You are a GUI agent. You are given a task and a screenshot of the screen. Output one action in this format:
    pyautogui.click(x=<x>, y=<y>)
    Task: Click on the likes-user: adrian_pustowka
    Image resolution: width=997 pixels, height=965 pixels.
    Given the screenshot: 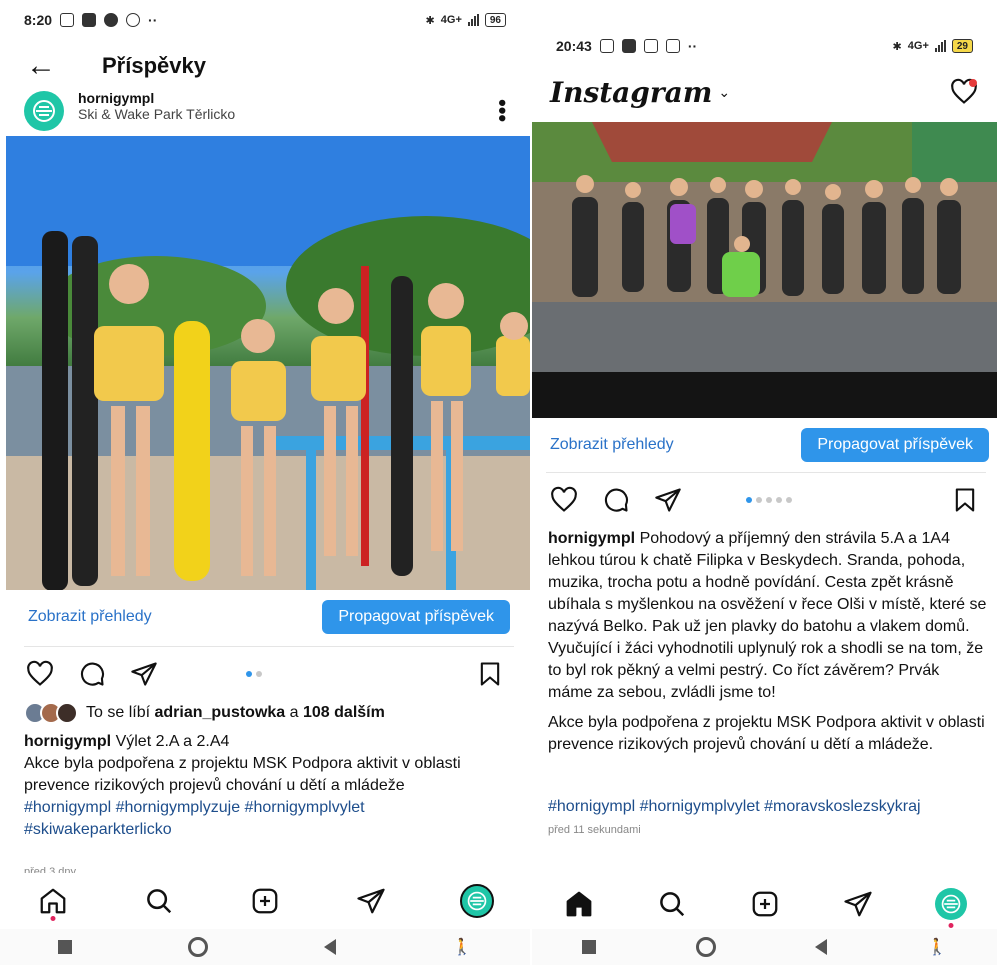 What is the action you would take?
    pyautogui.click(x=219, y=712)
    